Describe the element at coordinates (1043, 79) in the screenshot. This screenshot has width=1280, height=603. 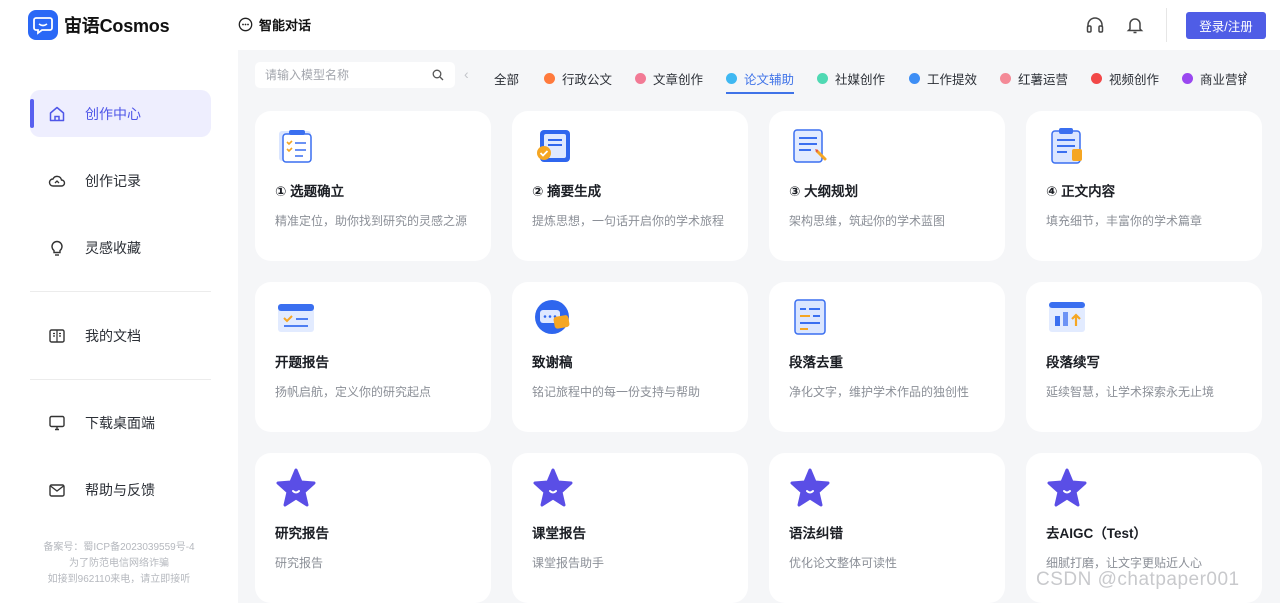
I see `tab-label: 红薯运营` at that location.